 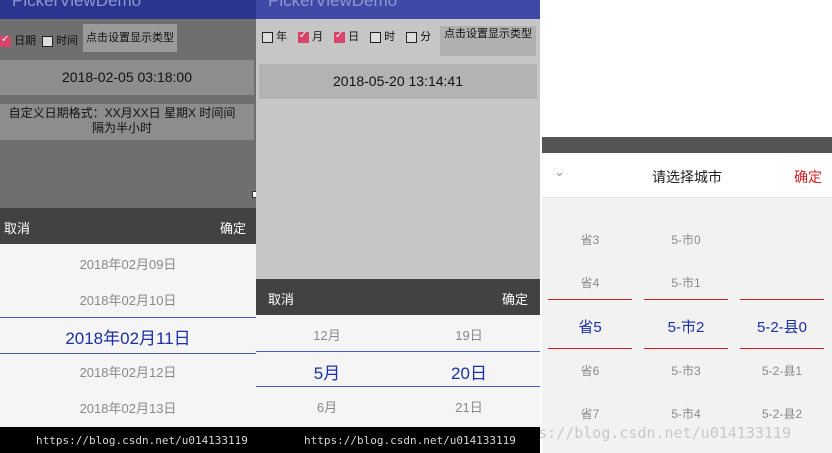 What do you see at coordinates (590, 370) in the screenshot?
I see `province-item: 省6` at bounding box center [590, 370].